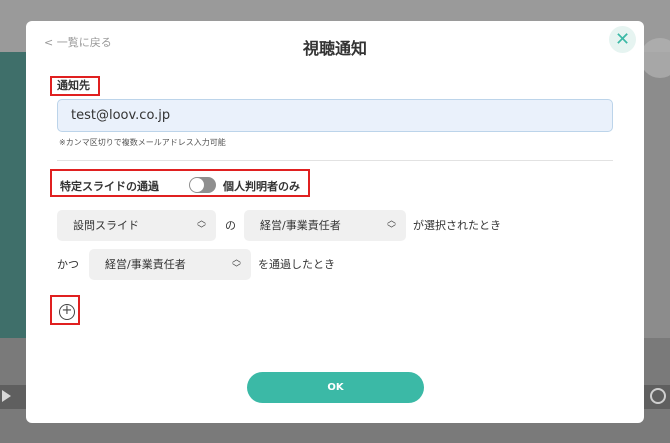  I want to click on connector-no: の, so click(230, 225).